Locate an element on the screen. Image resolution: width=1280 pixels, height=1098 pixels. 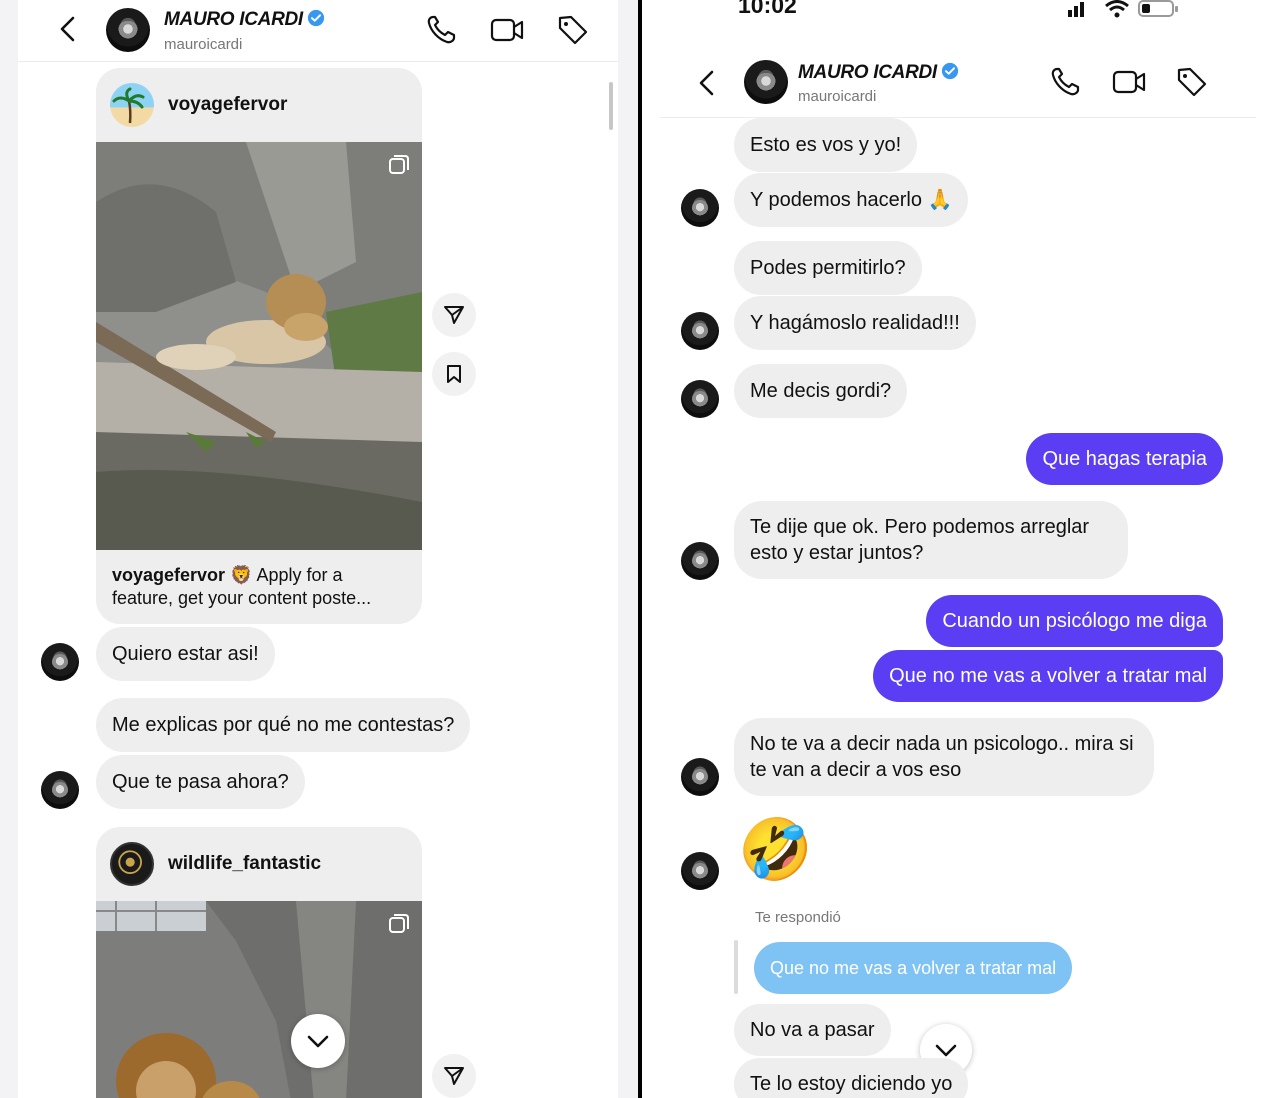
save-button is located at coordinates (454, 374).